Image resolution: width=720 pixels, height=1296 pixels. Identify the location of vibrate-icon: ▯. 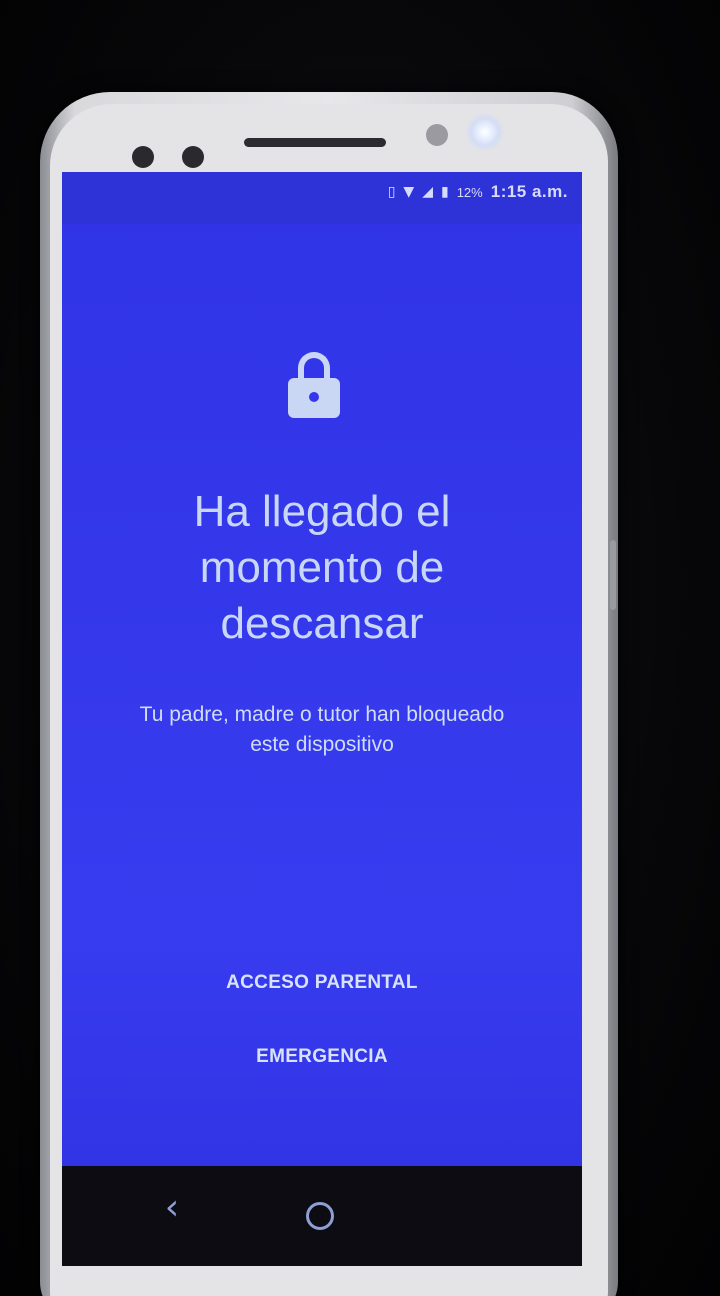
(391, 192).